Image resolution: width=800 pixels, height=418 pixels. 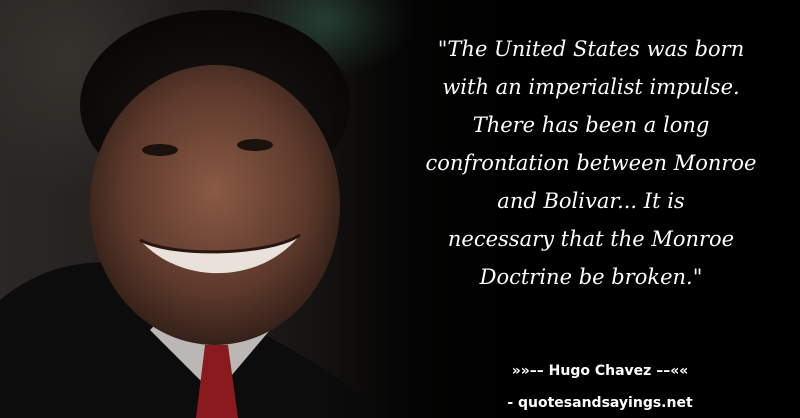 I want to click on quote-line: Doctrine be broken.", so click(x=591, y=277).